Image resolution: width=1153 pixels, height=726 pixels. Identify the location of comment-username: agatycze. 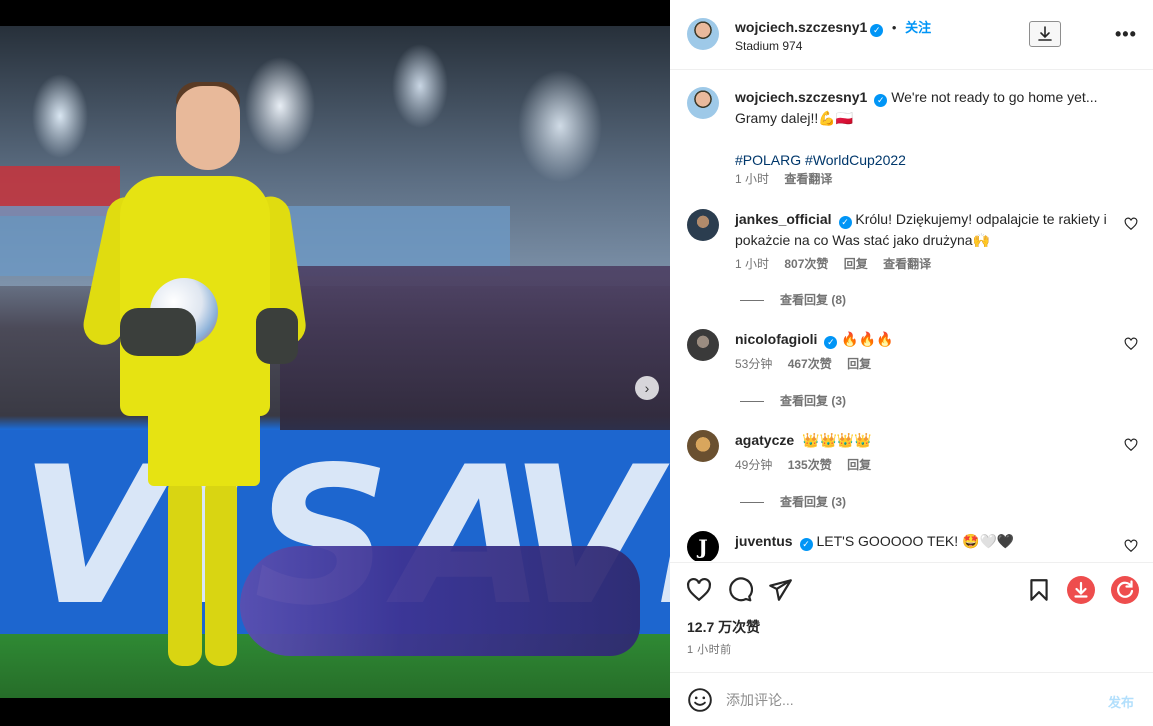
(764, 440).